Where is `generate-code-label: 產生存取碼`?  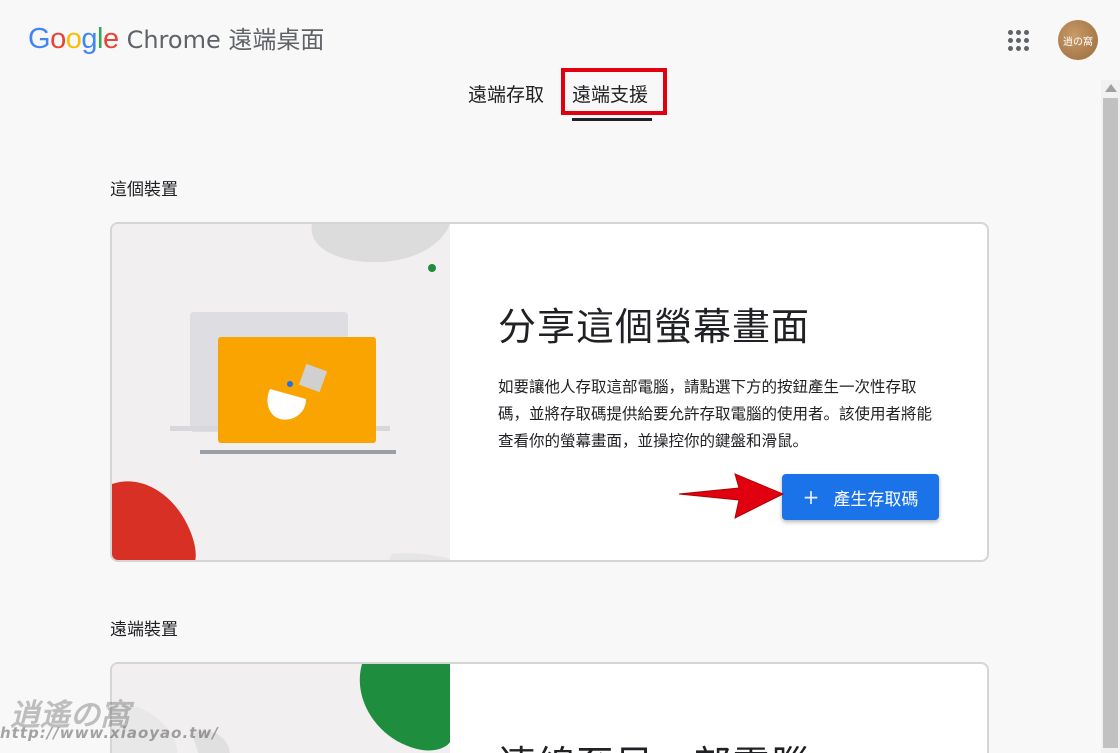 generate-code-label: 產生存取碼 is located at coordinates (876, 499).